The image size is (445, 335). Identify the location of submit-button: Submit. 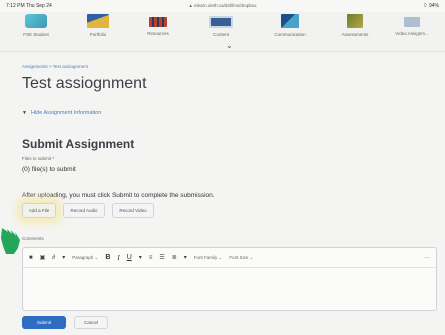
(44, 322).